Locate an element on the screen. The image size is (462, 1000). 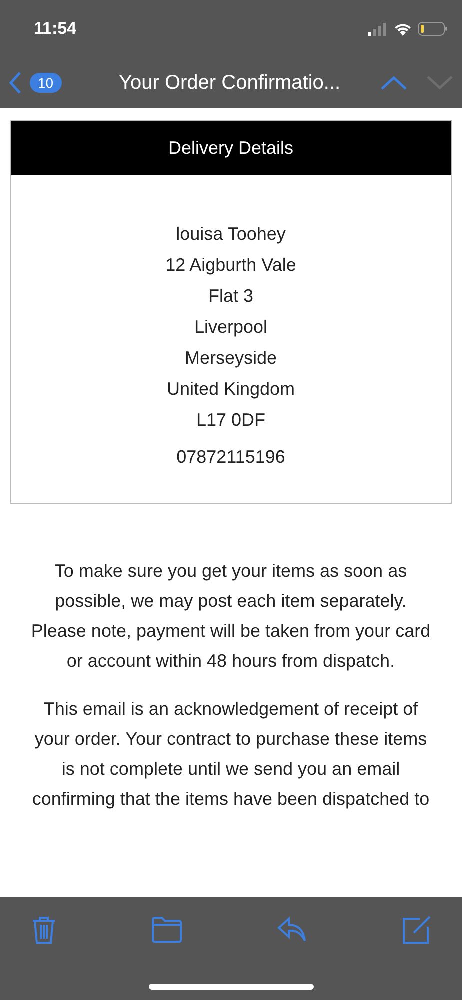
address-line: L17 0DF is located at coordinates (231, 420).